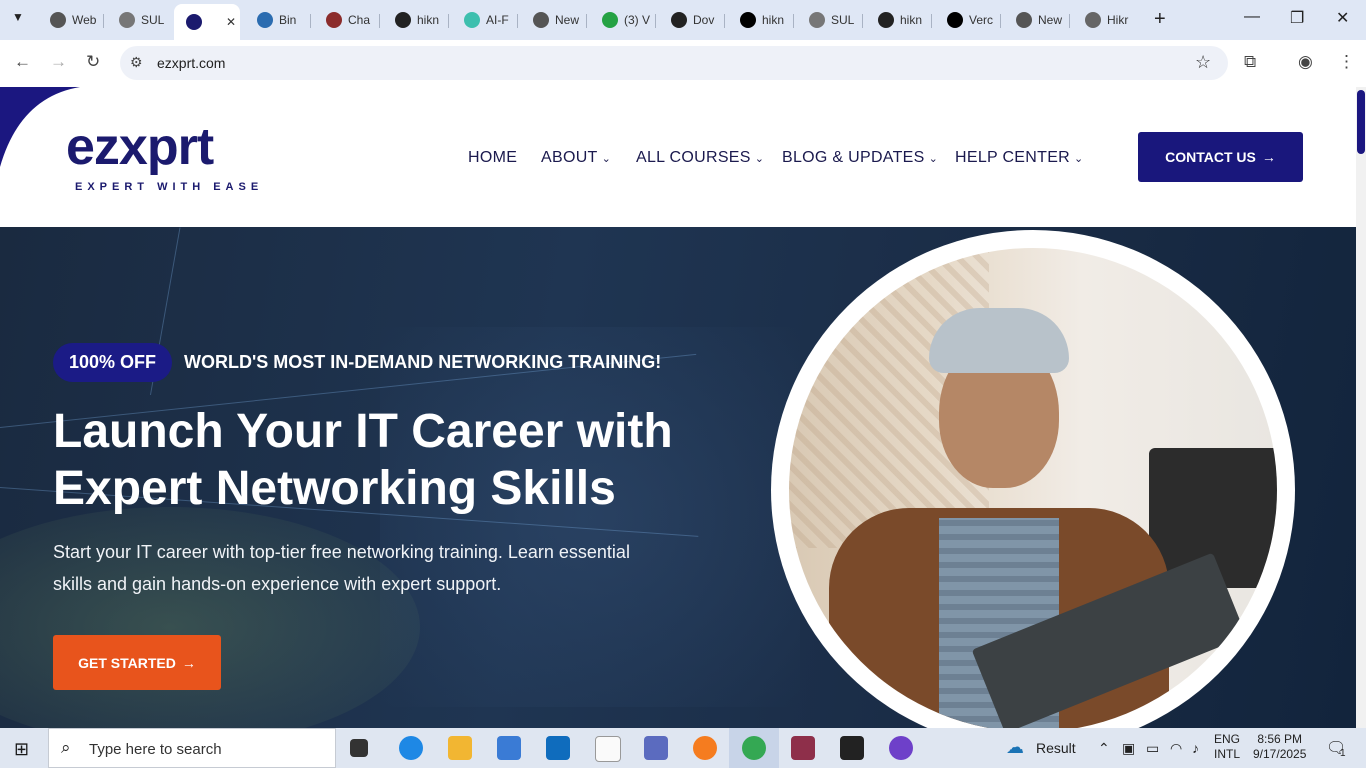  What do you see at coordinates (276, 20) in the screenshot?
I see `browser-tab: Bin` at bounding box center [276, 20].